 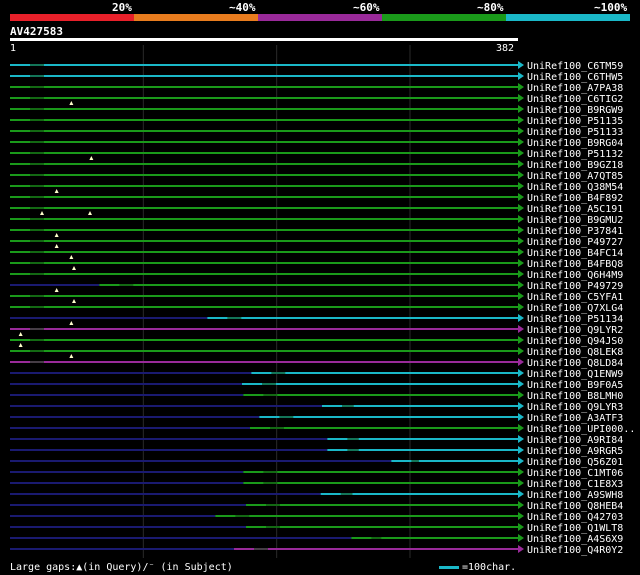 What do you see at coordinates (575, 209) in the screenshot?
I see `hit-label: UniRef100_A5C191` at bounding box center [575, 209].